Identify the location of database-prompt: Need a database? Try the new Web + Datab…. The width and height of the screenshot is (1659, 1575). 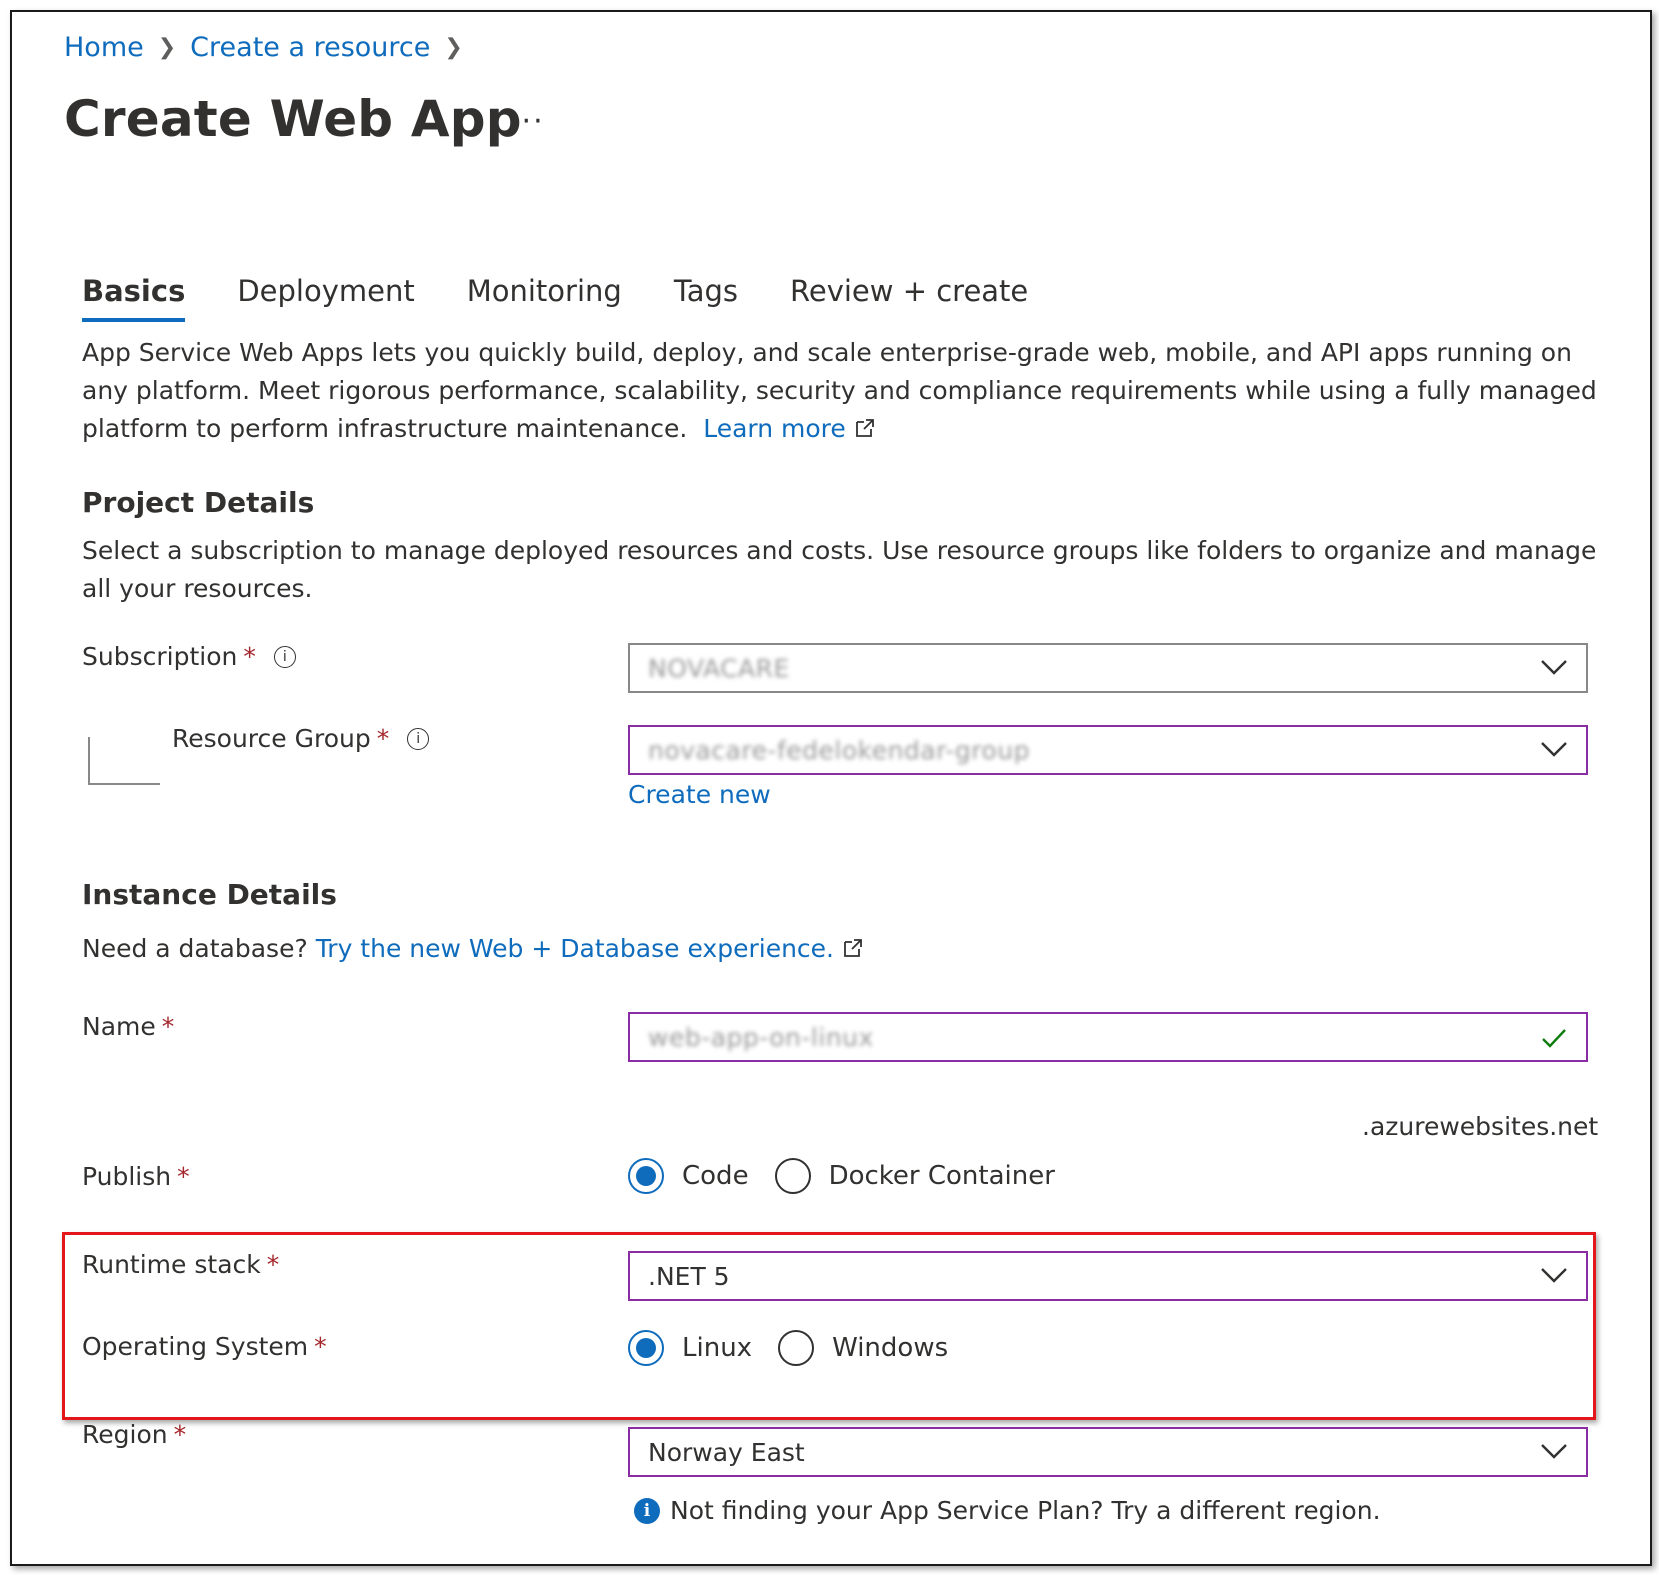
(473, 948).